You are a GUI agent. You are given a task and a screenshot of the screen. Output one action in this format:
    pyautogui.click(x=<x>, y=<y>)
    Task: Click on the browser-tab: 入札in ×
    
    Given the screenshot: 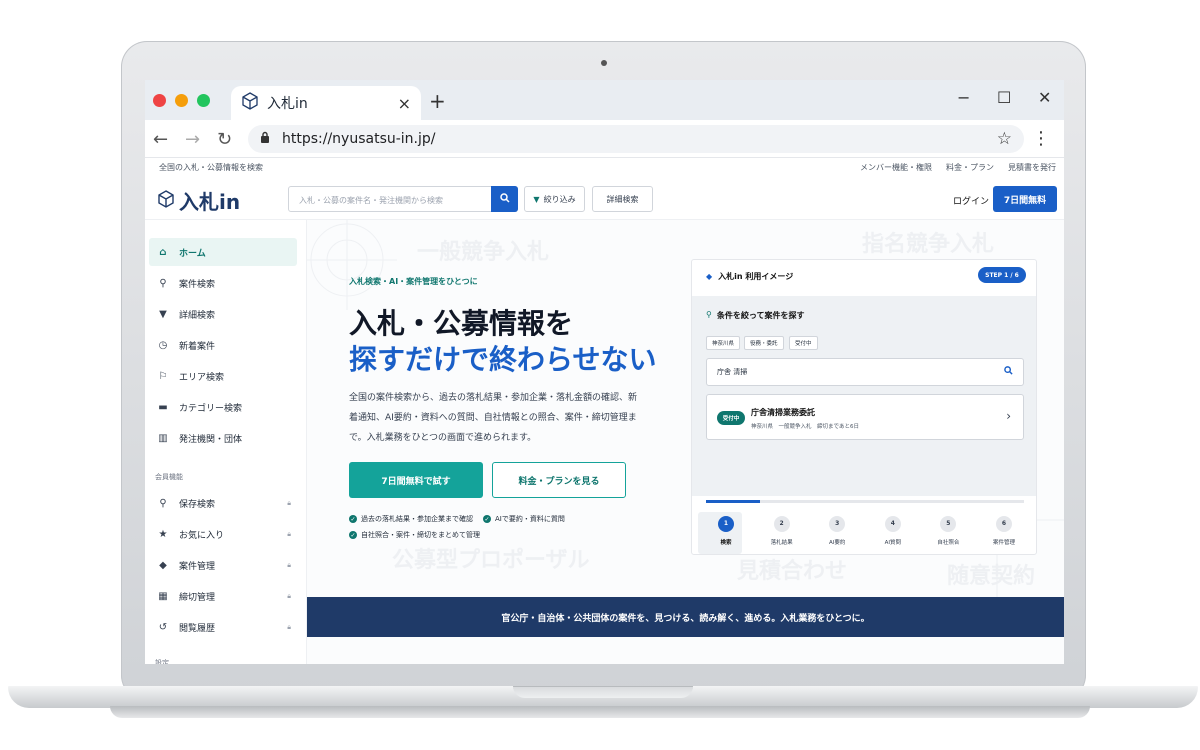 What is the action you would take?
    pyautogui.click(x=326, y=103)
    